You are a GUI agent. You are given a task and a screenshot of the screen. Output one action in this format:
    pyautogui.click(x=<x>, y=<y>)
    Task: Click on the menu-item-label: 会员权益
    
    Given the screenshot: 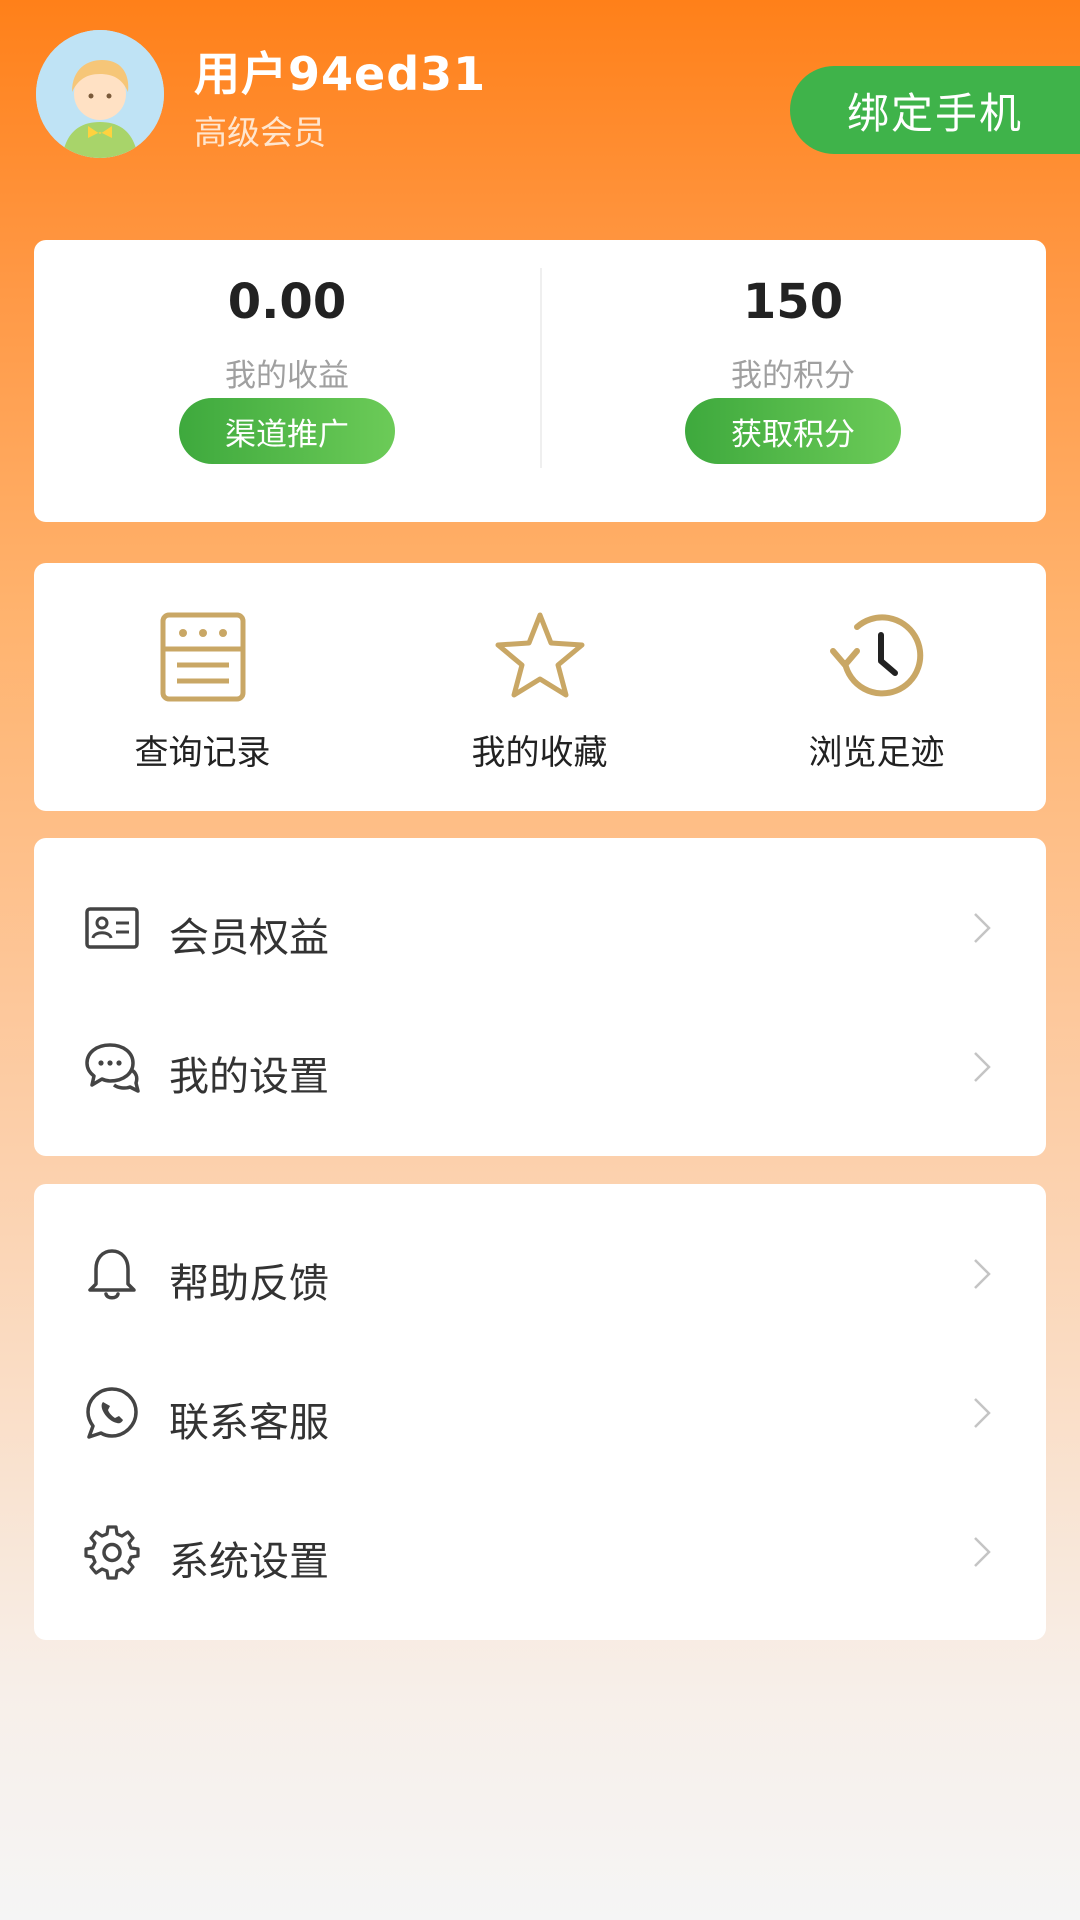 What is the action you would take?
    pyautogui.click(x=249, y=938)
    